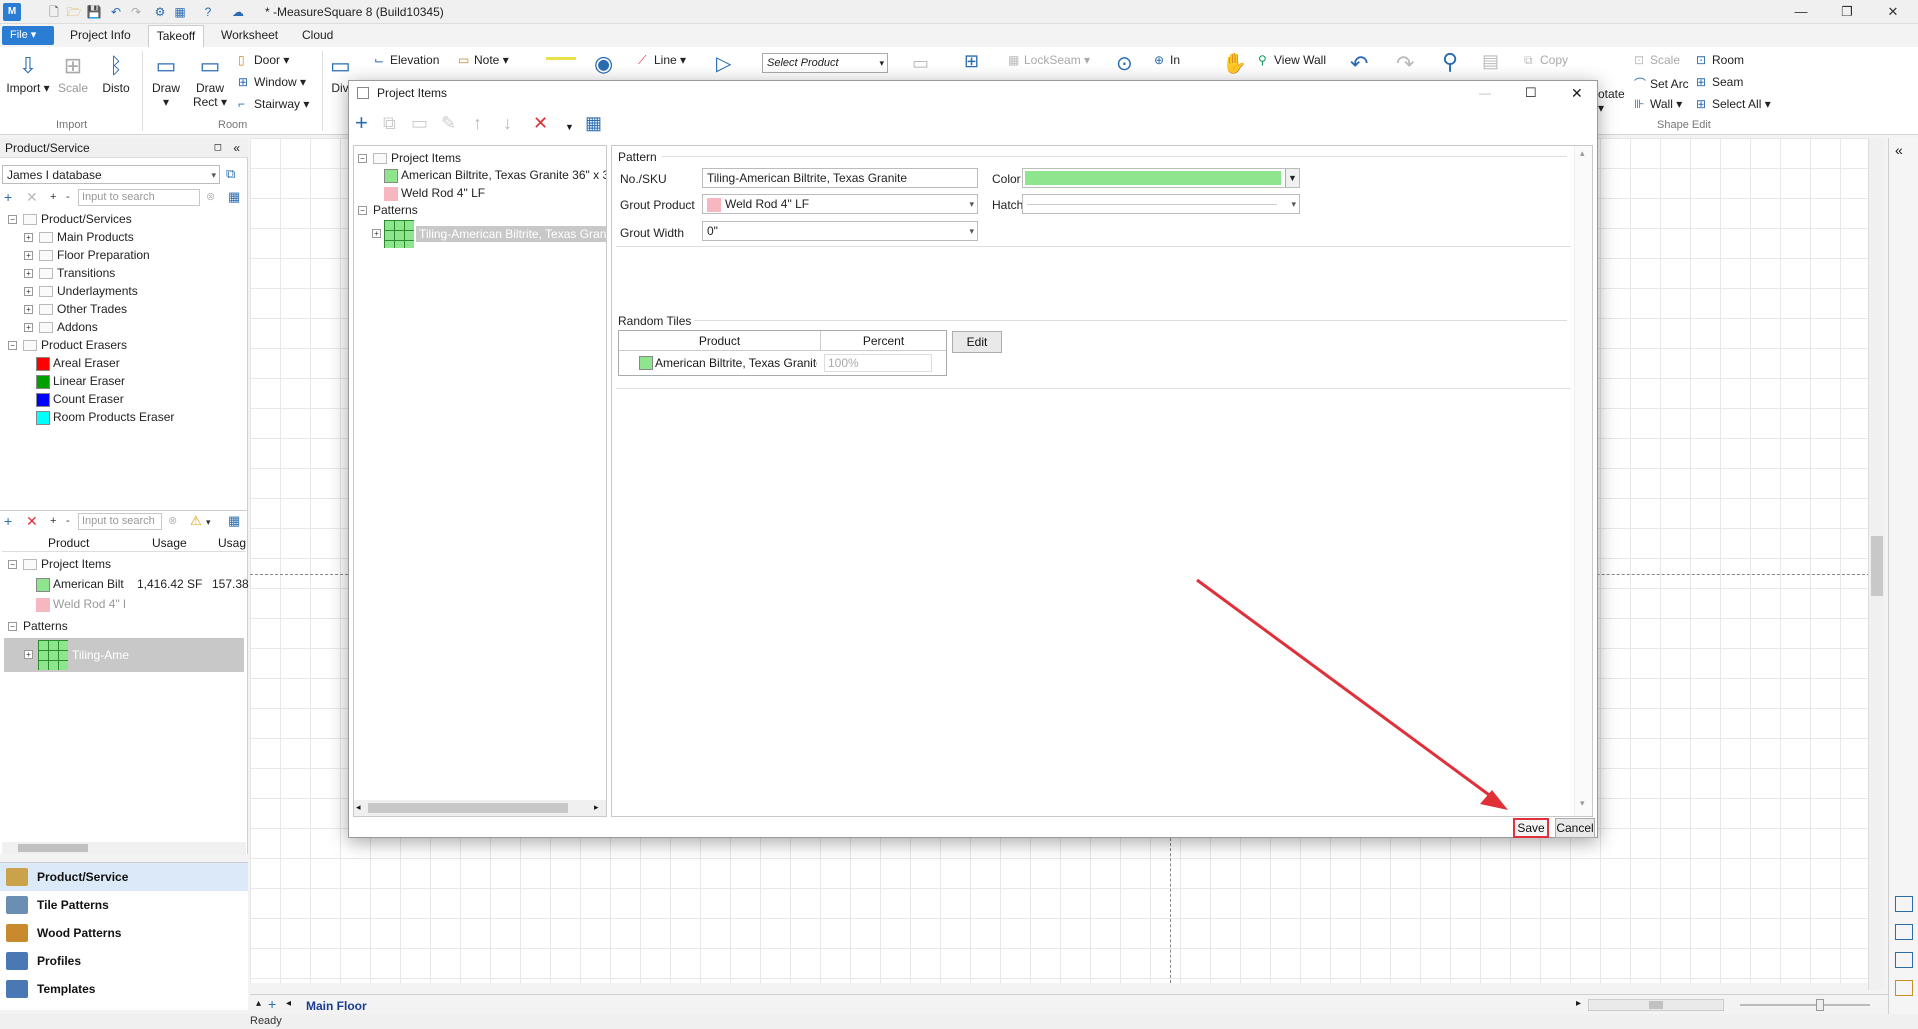 This screenshot has width=1918, height=1029. Describe the element at coordinates (561, 58) in the screenshot. I see `line-color-swatch` at that location.